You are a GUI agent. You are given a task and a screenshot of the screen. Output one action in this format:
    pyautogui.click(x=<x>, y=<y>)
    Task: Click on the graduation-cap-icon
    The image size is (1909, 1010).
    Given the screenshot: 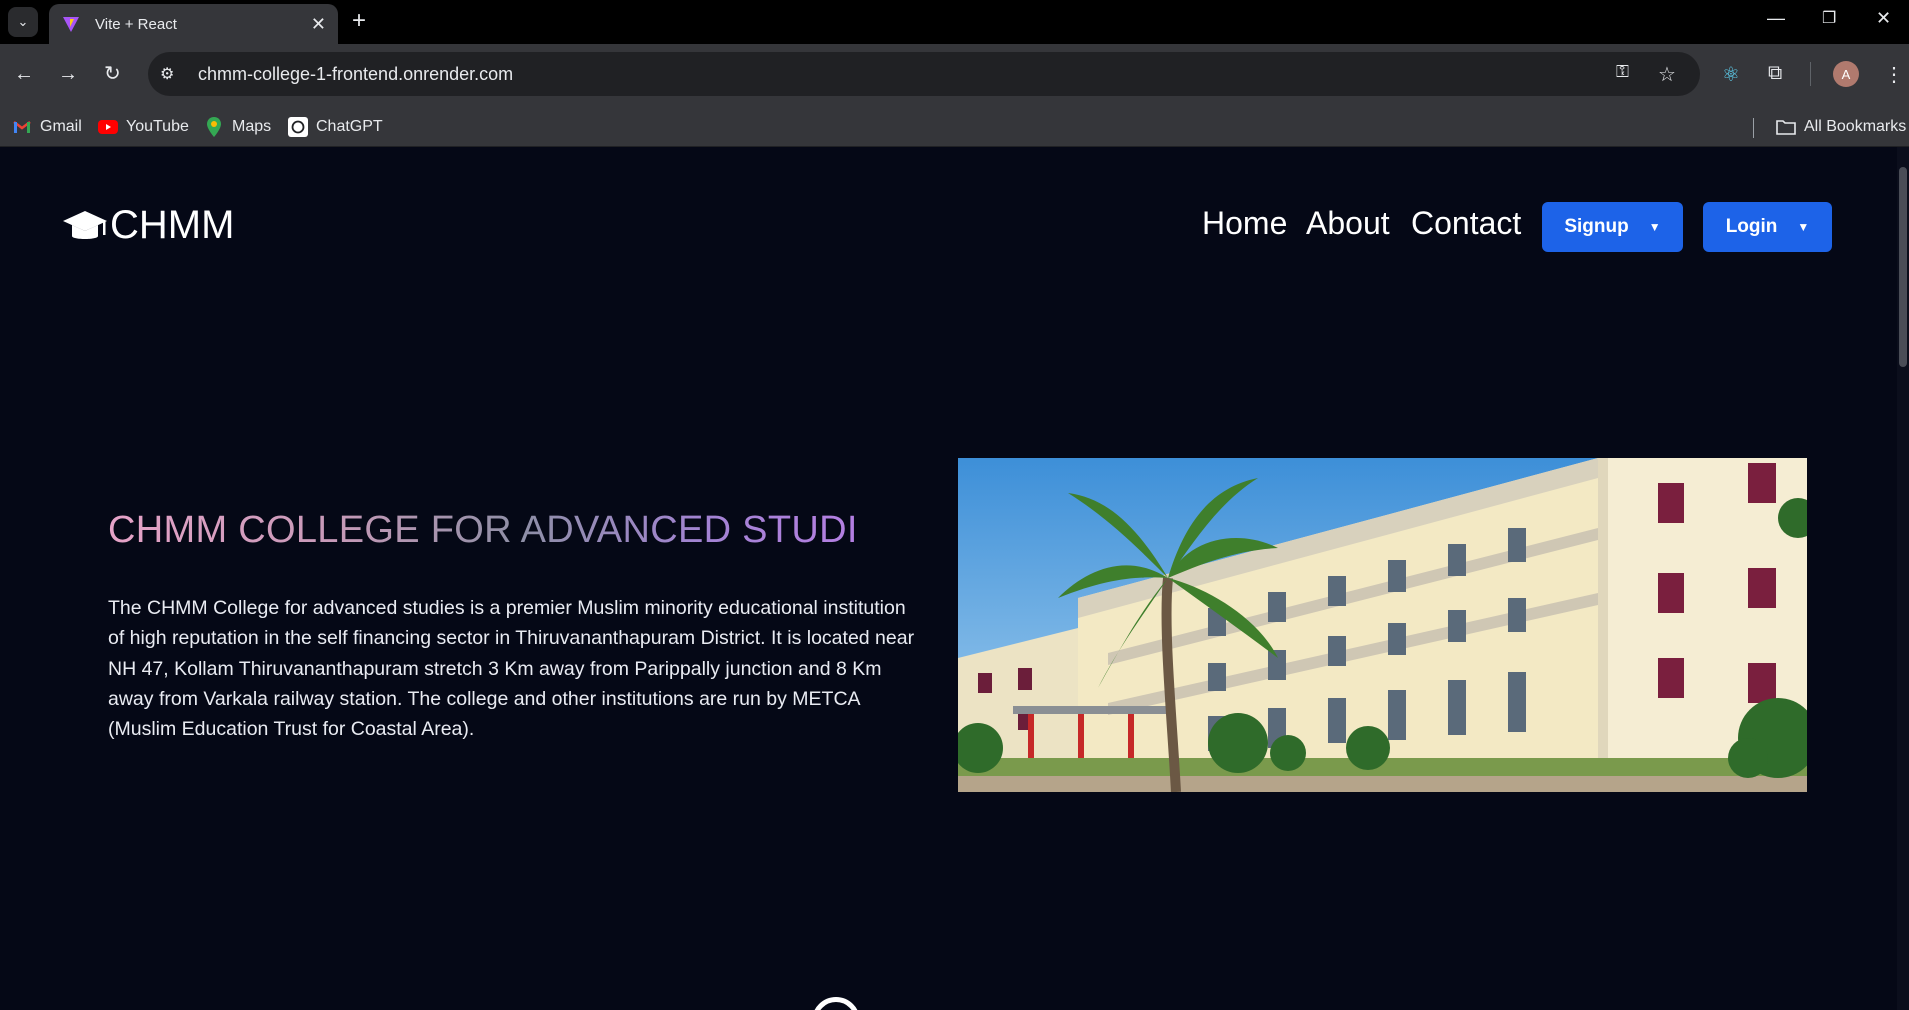 What is the action you would take?
    pyautogui.click(x=85, y=224)
    